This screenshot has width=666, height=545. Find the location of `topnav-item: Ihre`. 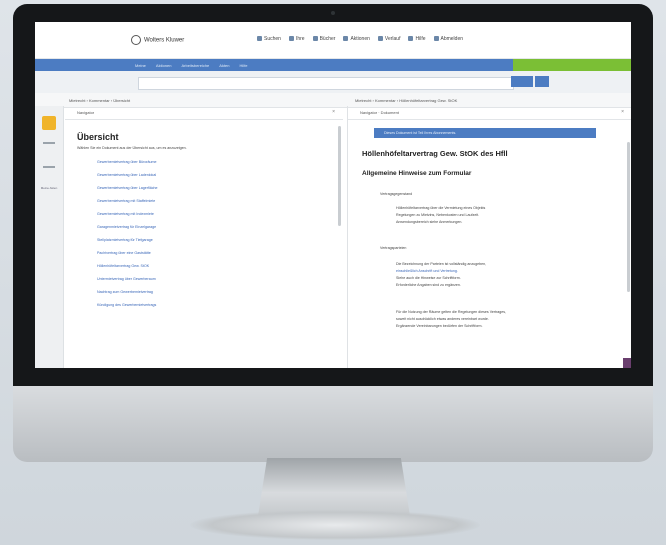

topnav-item: Ihre is located at coordinates (296, 39).